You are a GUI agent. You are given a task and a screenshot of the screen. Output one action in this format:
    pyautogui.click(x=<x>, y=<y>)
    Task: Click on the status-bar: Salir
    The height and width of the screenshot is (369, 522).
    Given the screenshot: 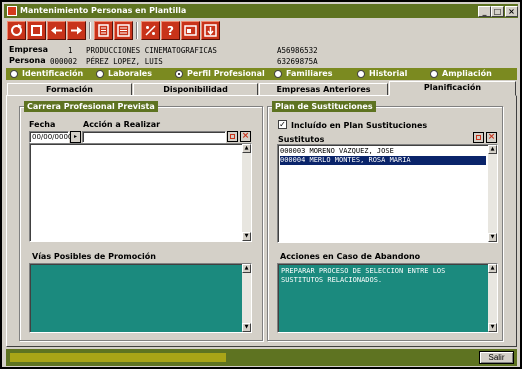 What is the action you would take?
    pyautogui.click(x=261, y=357)
    